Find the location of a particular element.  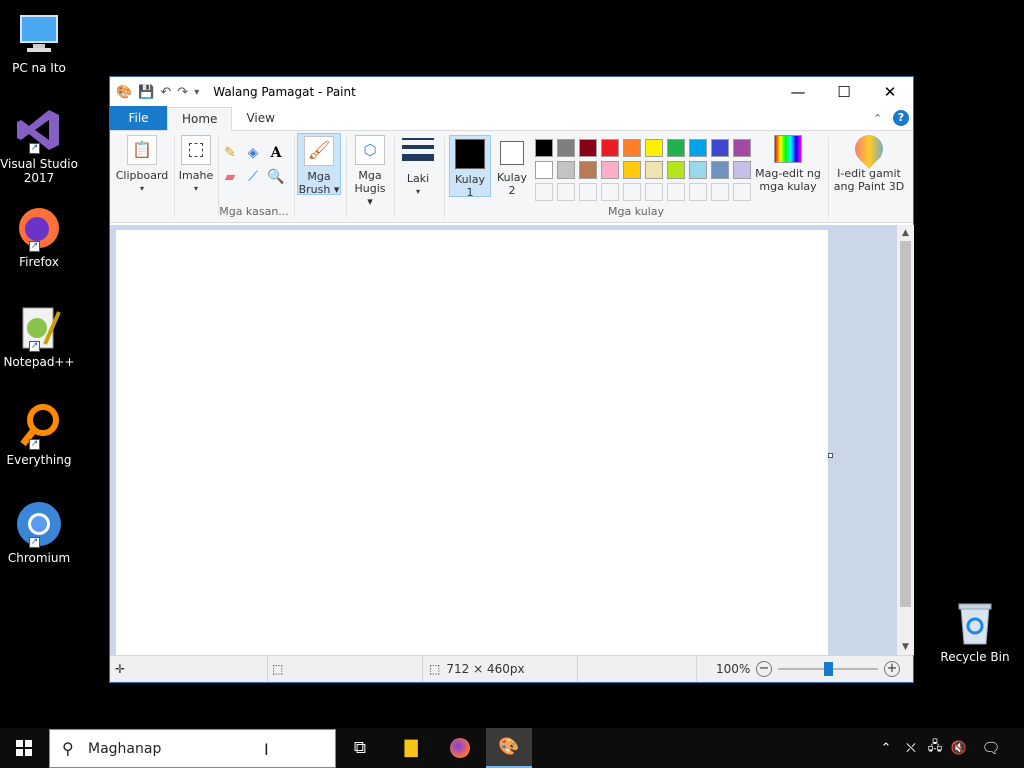

file-explorer-icon: ▇ is located at coordinates (411, 748).